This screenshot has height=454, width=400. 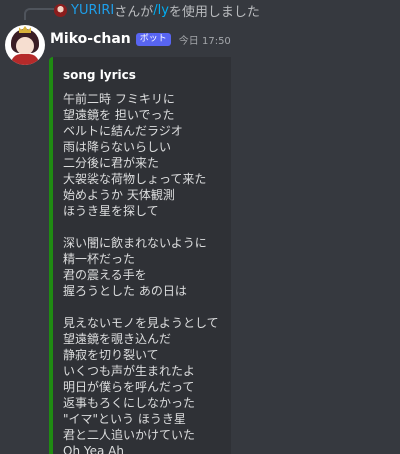 What do you see at coordinates (129, 435) in the screenshot?
I see `lyric-line: 君と二人追いかけていた` at bounding box center [129, 435].